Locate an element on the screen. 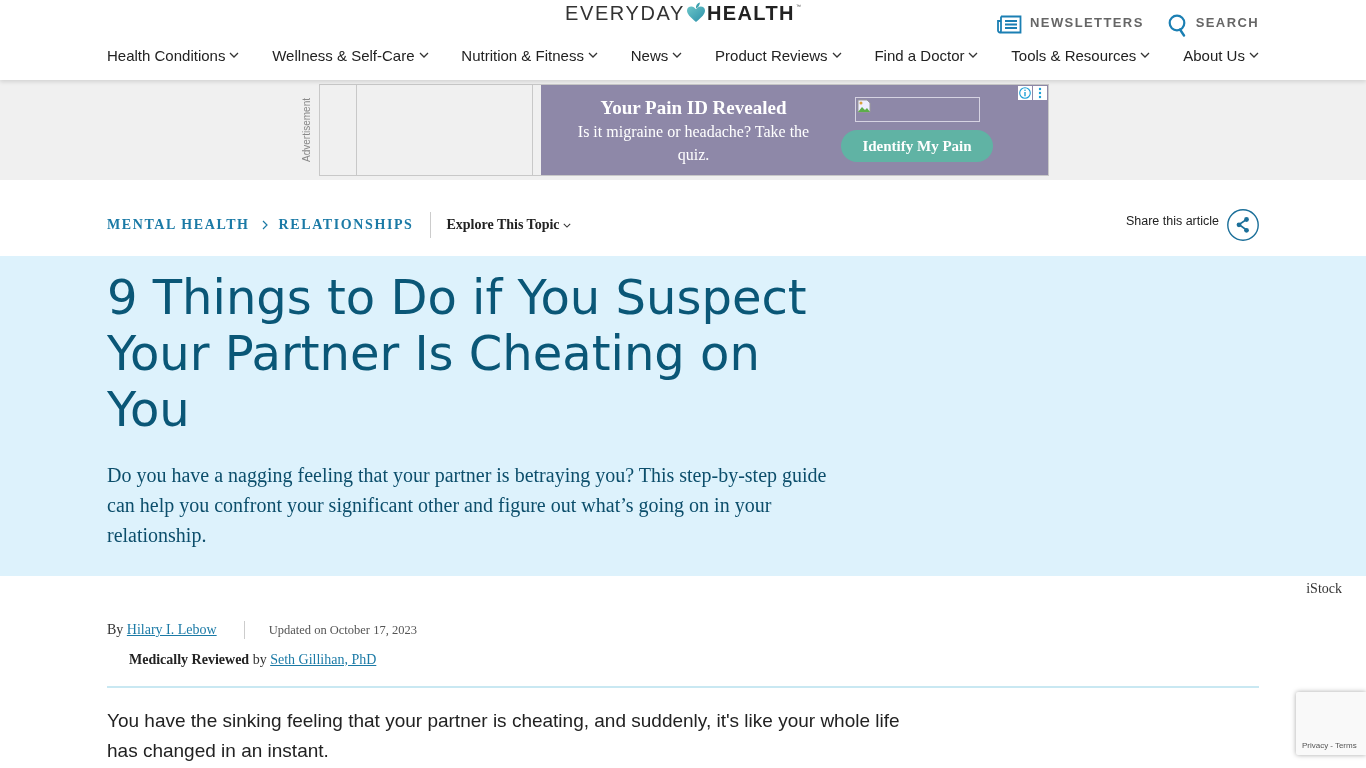 This screenshot has height=768, width=1366. share-icon is located at coordinates (1243, 225).